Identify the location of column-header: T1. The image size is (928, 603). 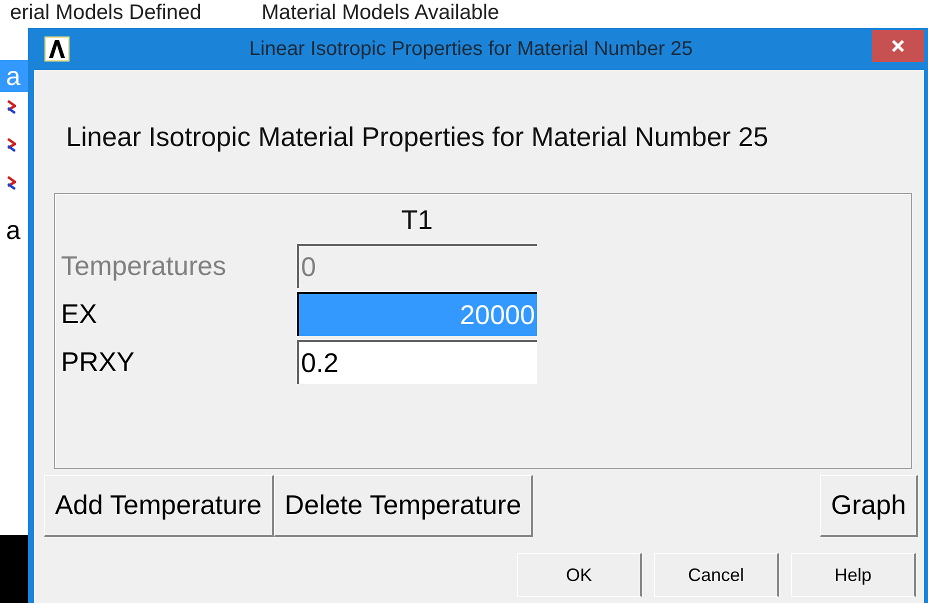
(417, 220).